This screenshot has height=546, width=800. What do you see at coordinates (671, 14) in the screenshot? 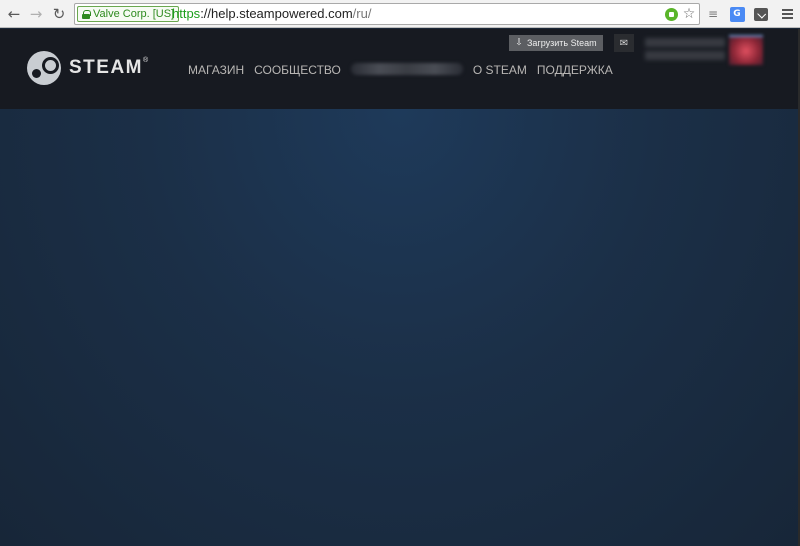
I see `extension-lock-icon` at bounding box center [671, 14].